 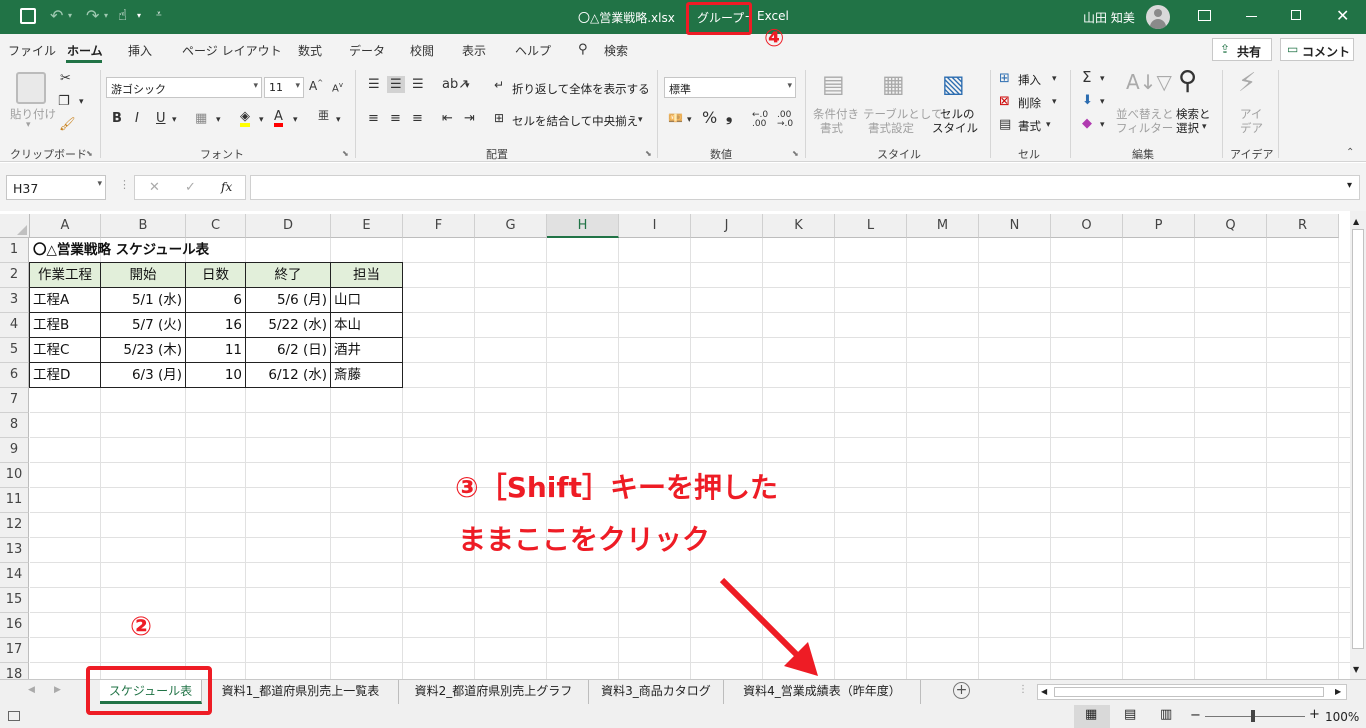 I want to click on sheet-title-cell: 〇△営業戦略 スケジュール表, so click(x=180, y=250).